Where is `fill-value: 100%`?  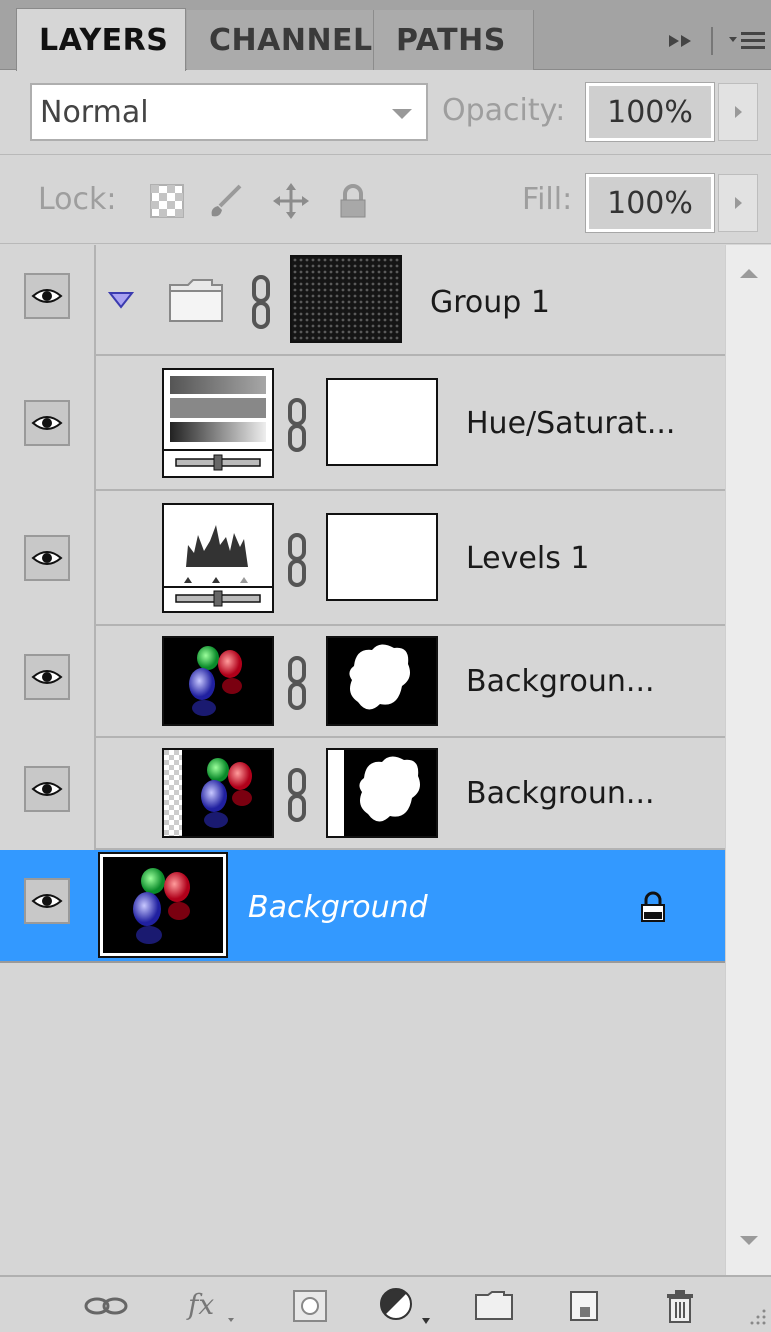
fill-value: 100% is located at coordinates (650, 203).